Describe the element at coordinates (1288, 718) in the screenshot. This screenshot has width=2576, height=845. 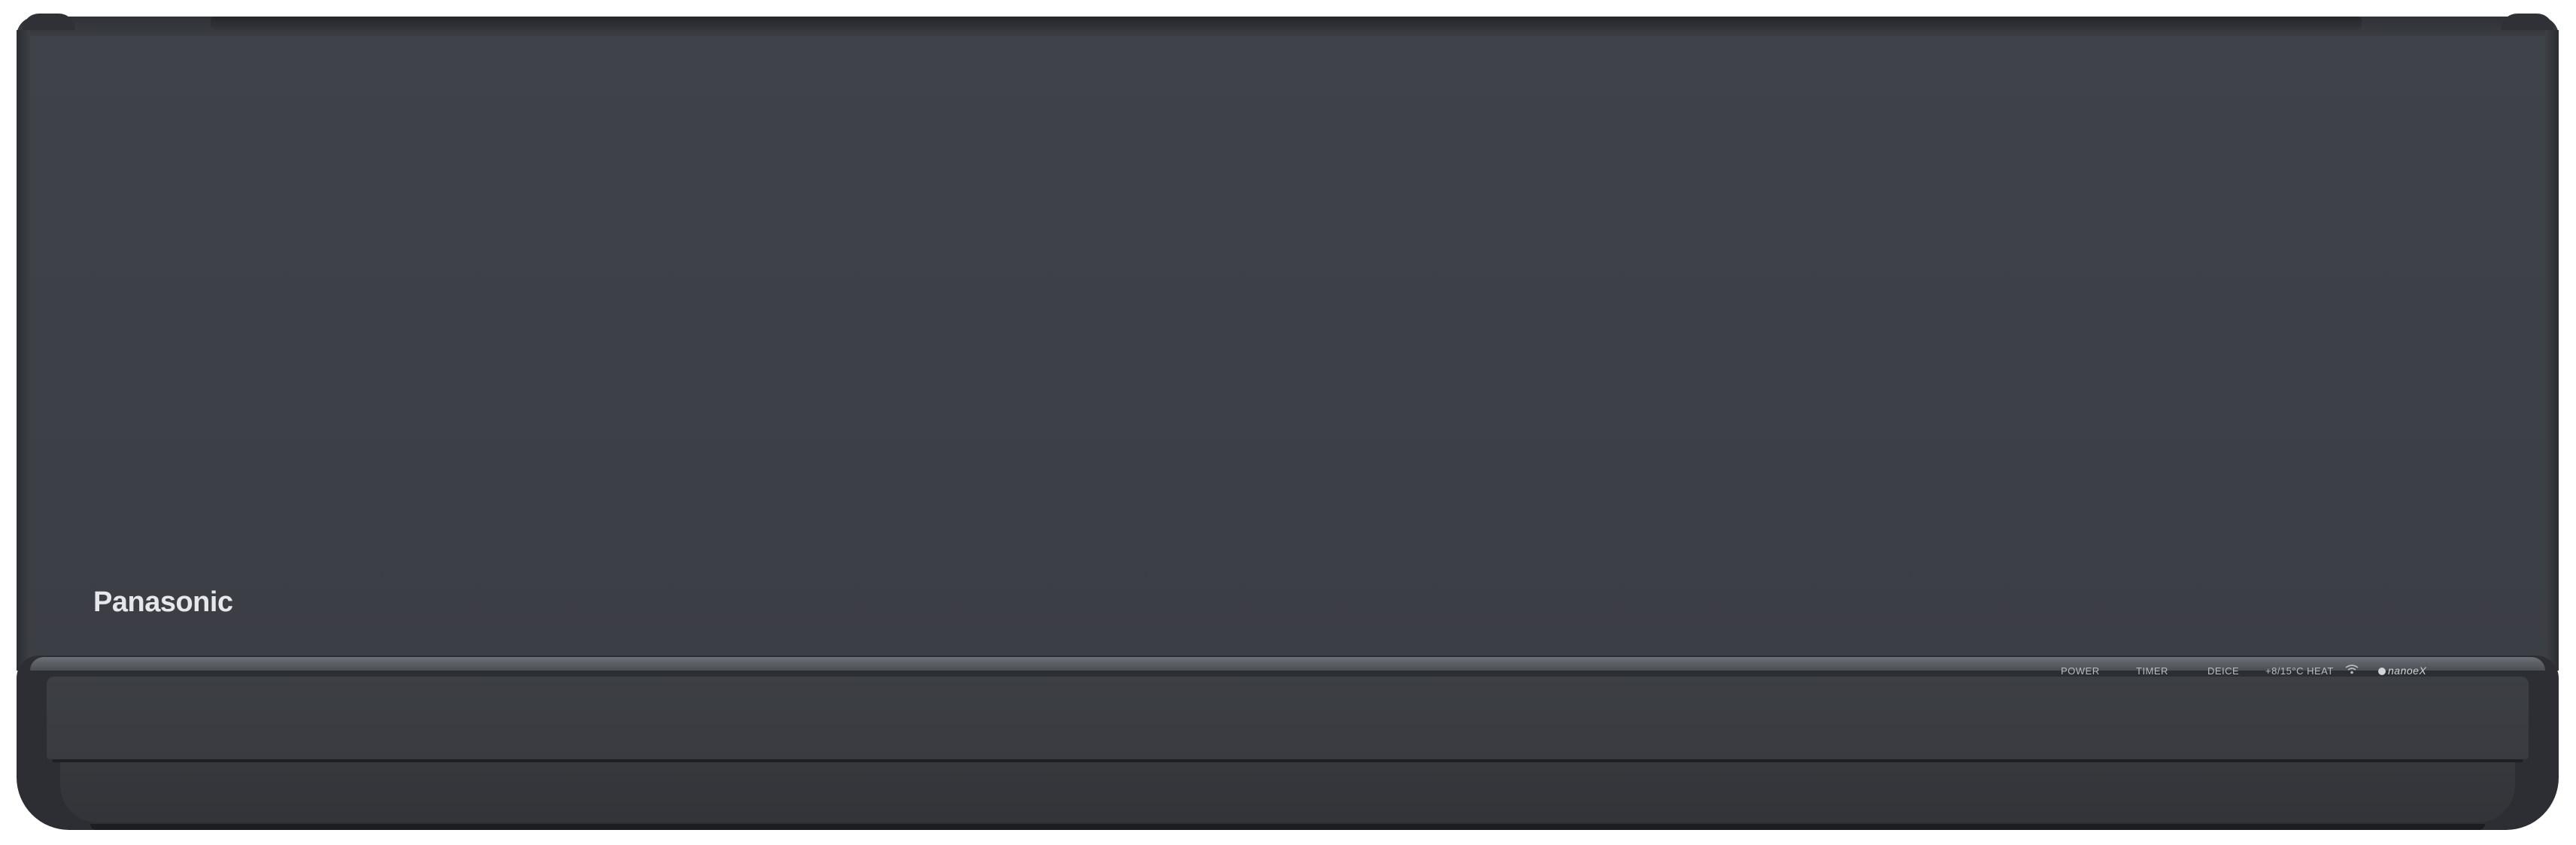
I see `airflow-flap` at that location.